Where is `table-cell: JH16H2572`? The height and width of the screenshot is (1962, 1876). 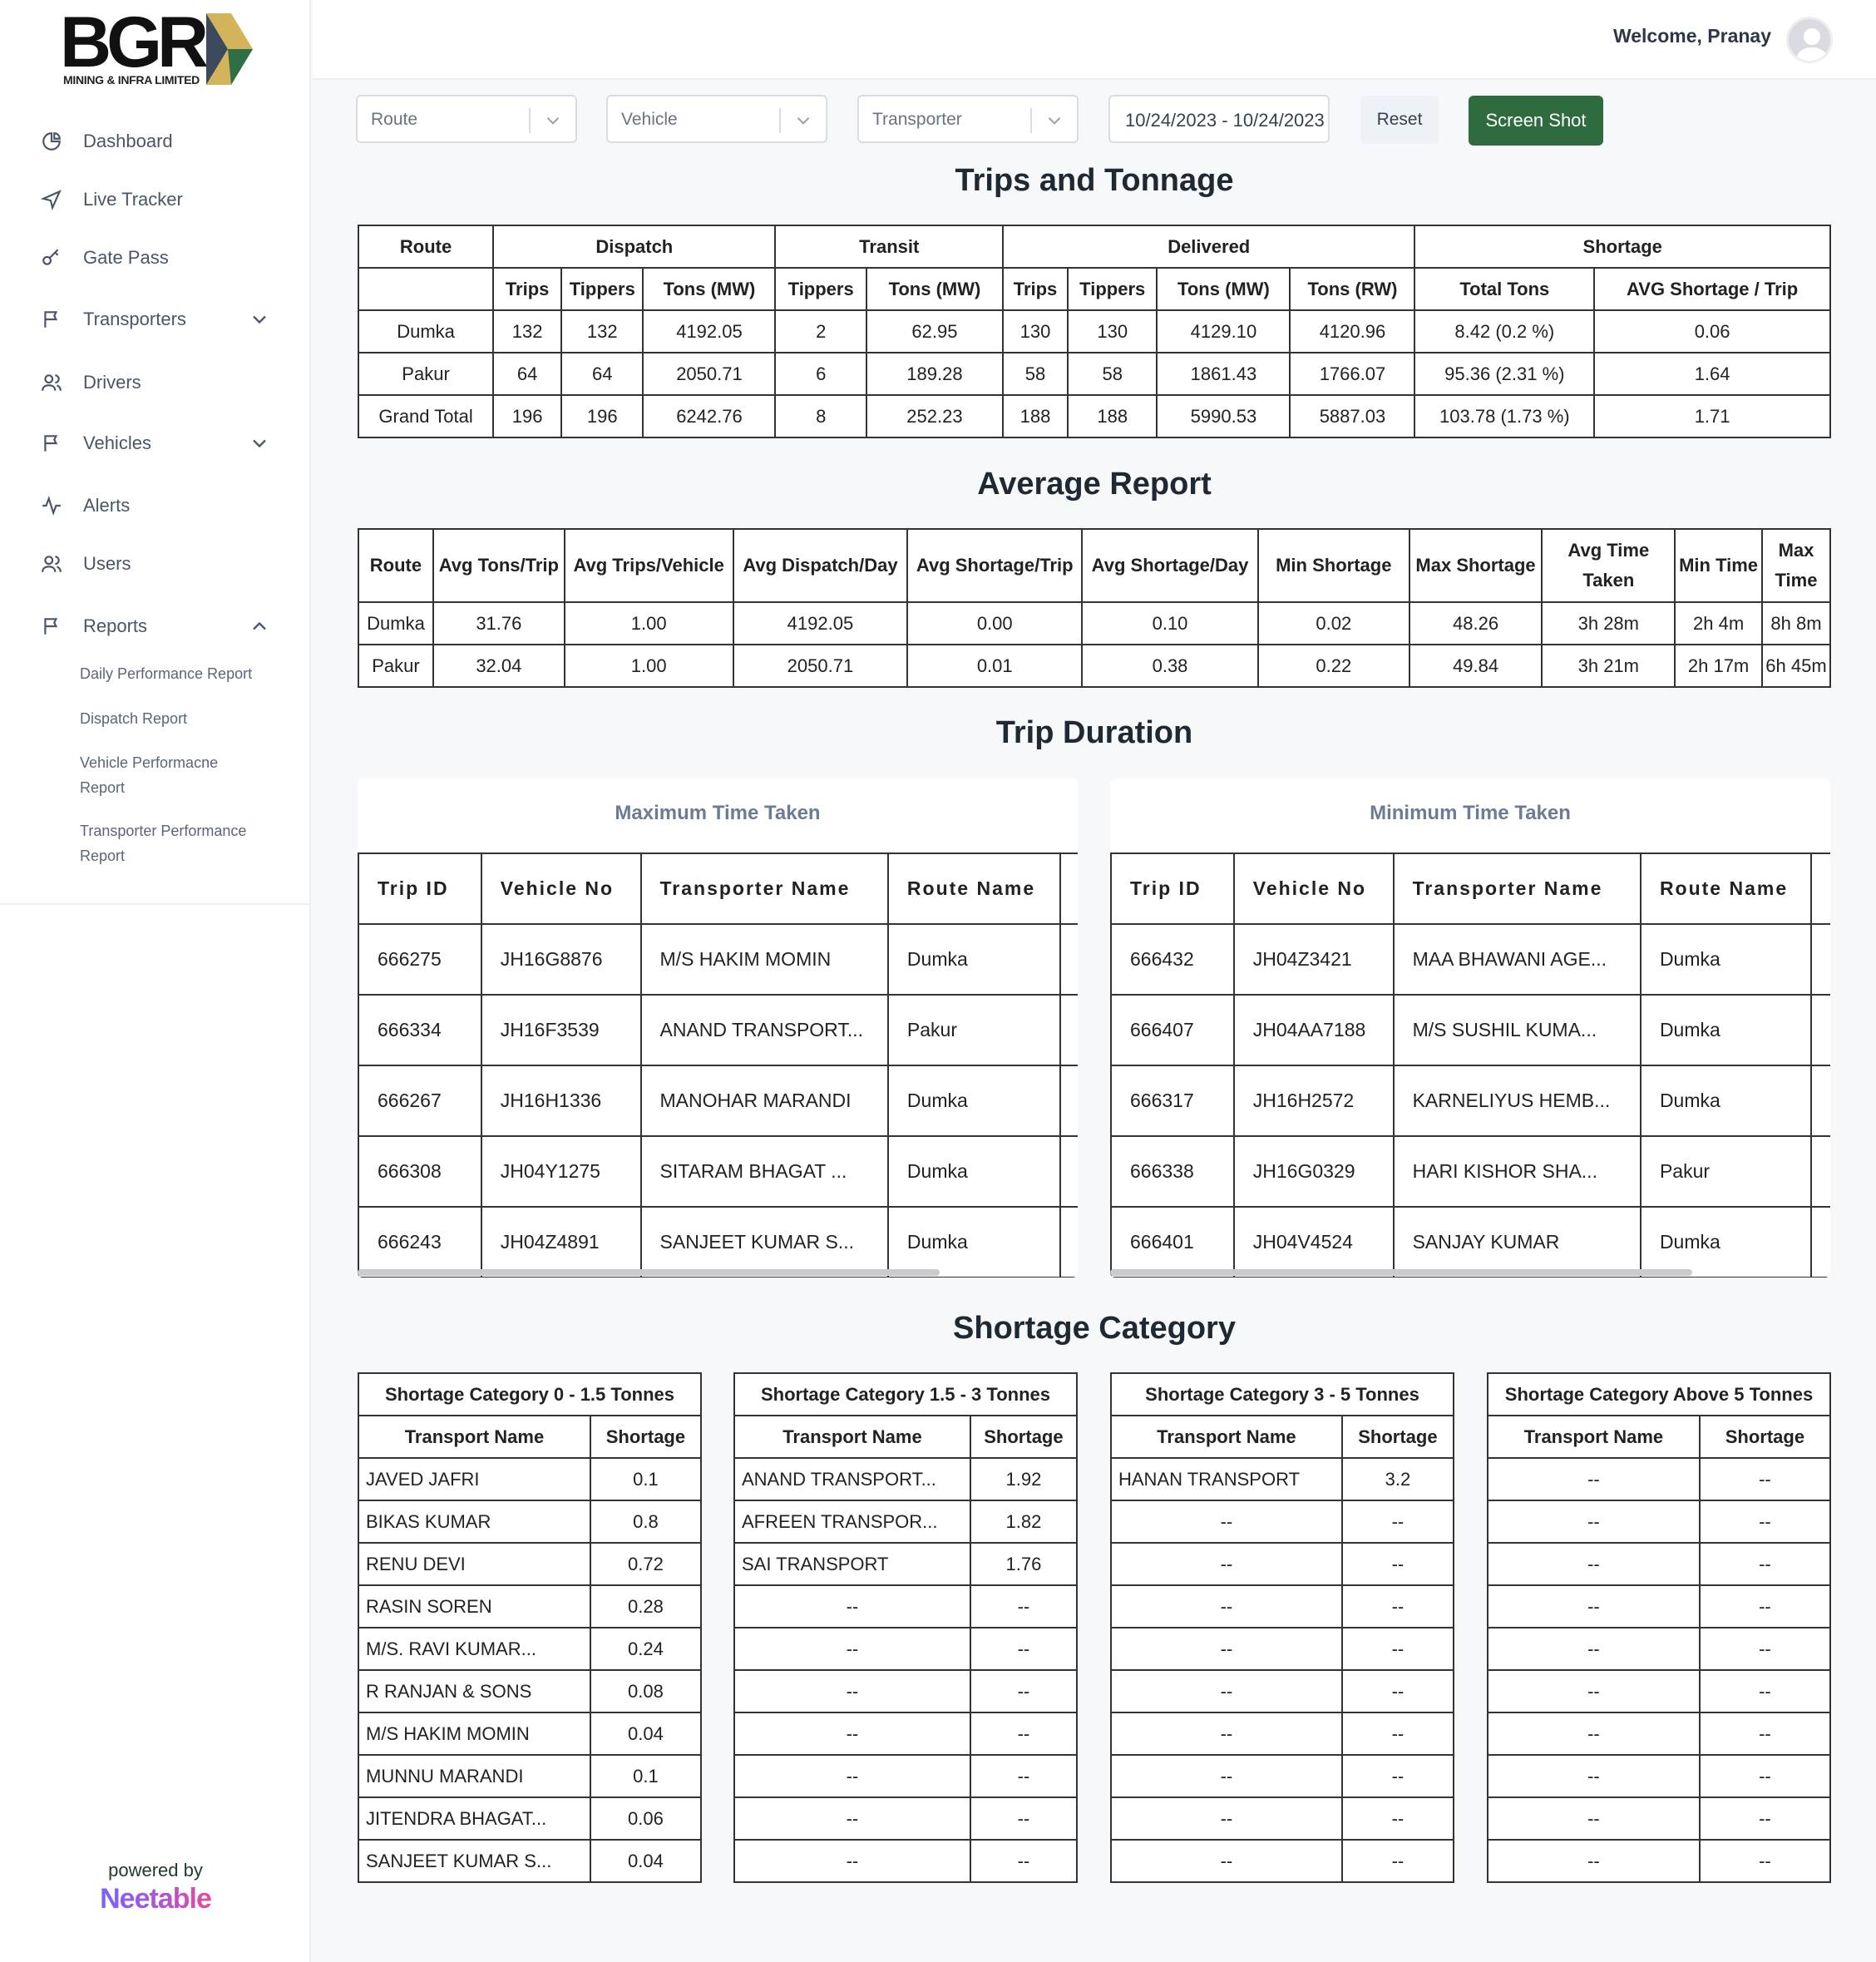 table-cell: JH16H2572 is located at coordinates (1313, 1101).